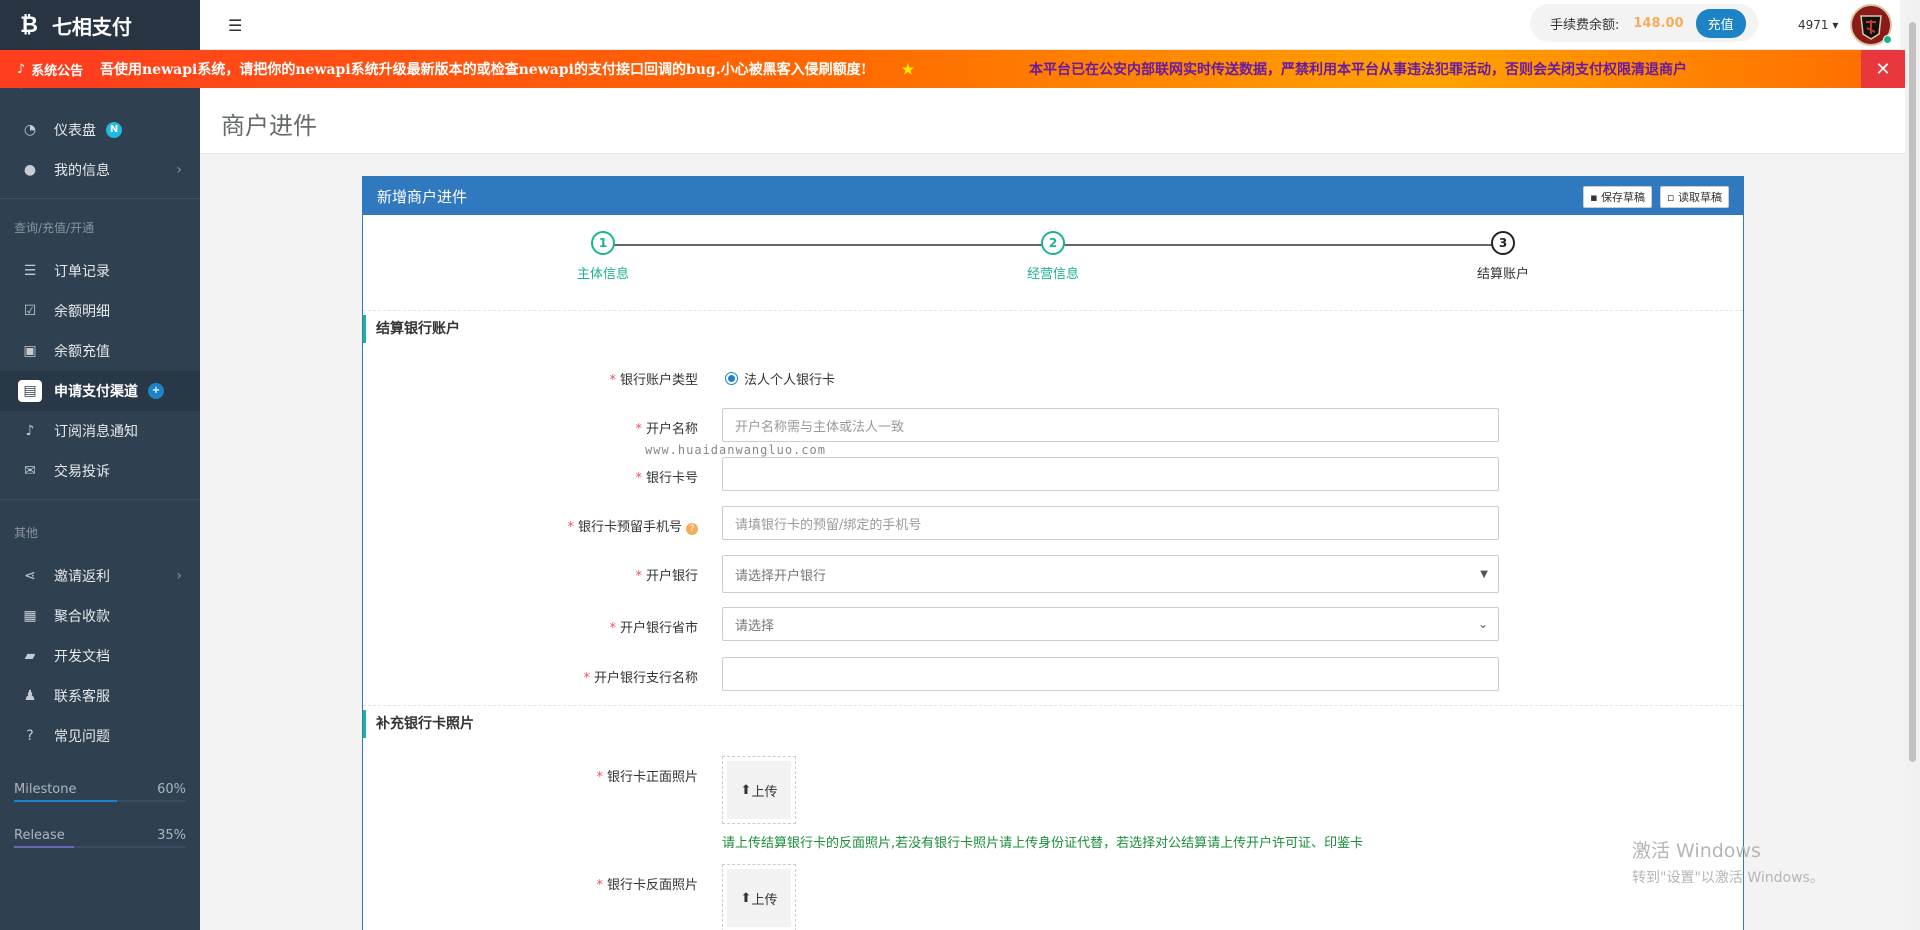 This screenshot has height=930, width=1920. What do you see at coordinates (653, 628) in the screenshot?
I see `field-label: * 开户银行省市` at bounding box center [653, 628].